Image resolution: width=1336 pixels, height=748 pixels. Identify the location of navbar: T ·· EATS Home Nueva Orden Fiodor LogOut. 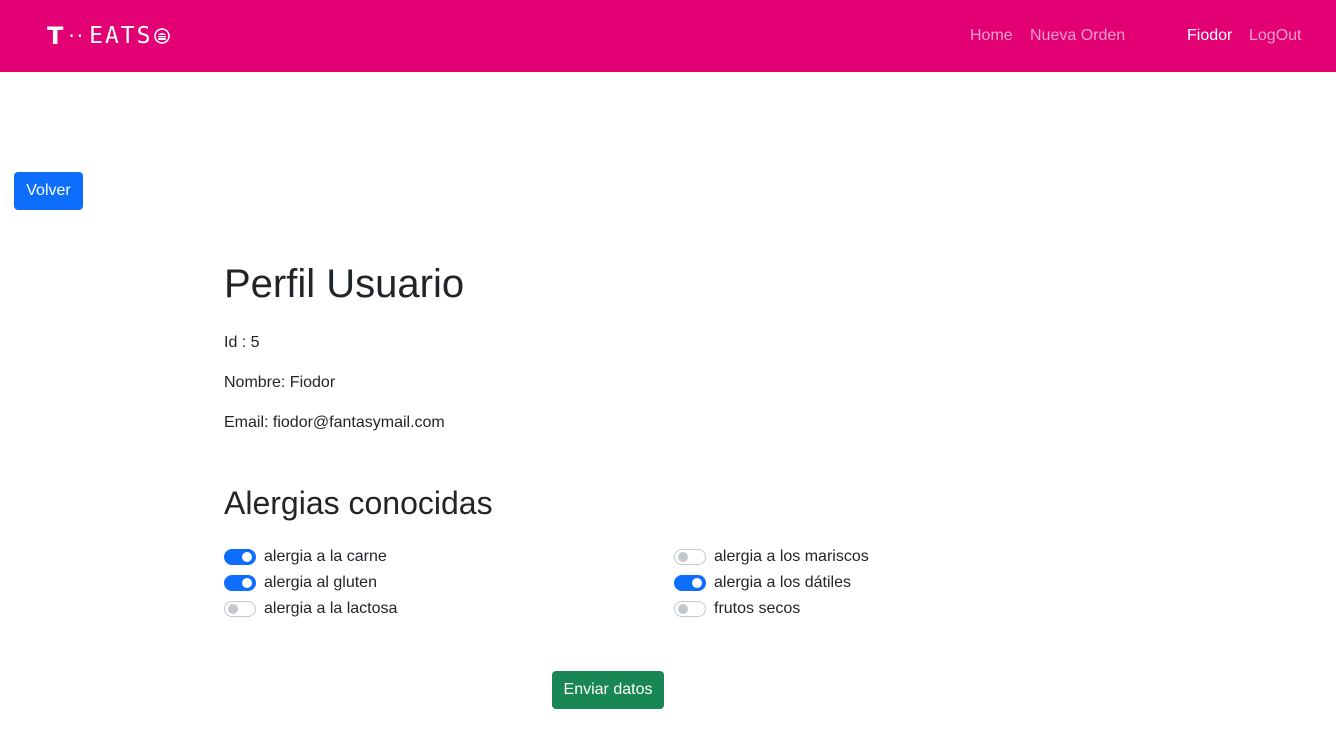
(668, 36).